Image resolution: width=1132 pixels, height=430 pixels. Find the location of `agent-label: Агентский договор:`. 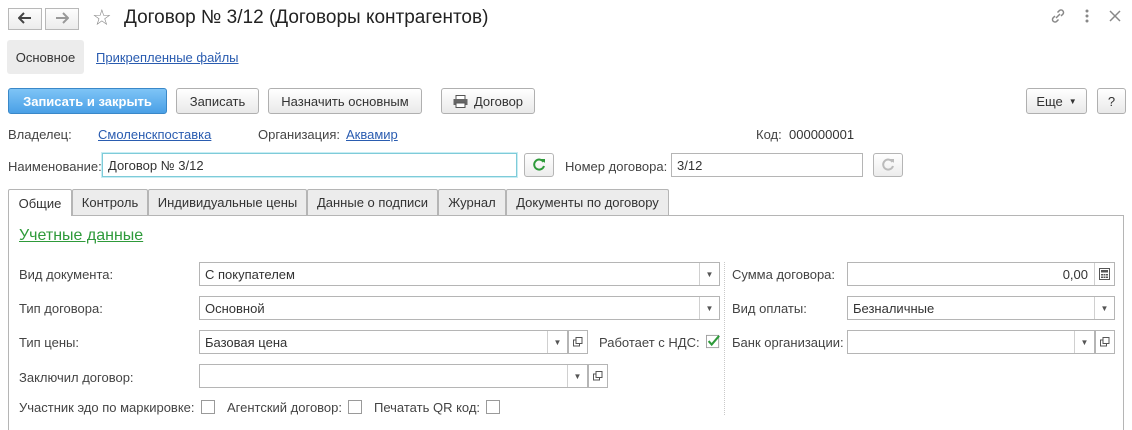

agent-label: Агентский договор: is located at coordinates (285, 407).